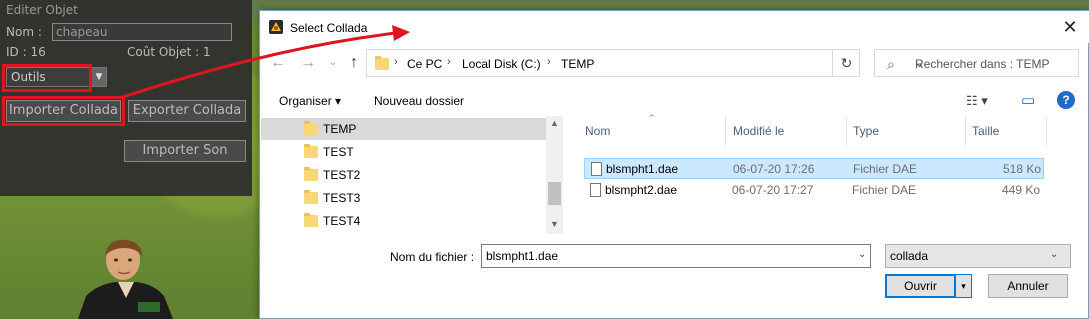 The width and height of the screenshot is (1089, 319). I want to click on sort-ascending-icon: ⌃, so click(652, 118).